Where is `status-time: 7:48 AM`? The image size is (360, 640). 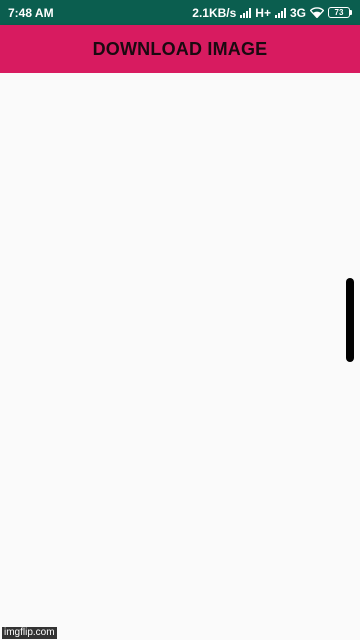
status-time: 7:48 AM is located at coordinates (31, 12).